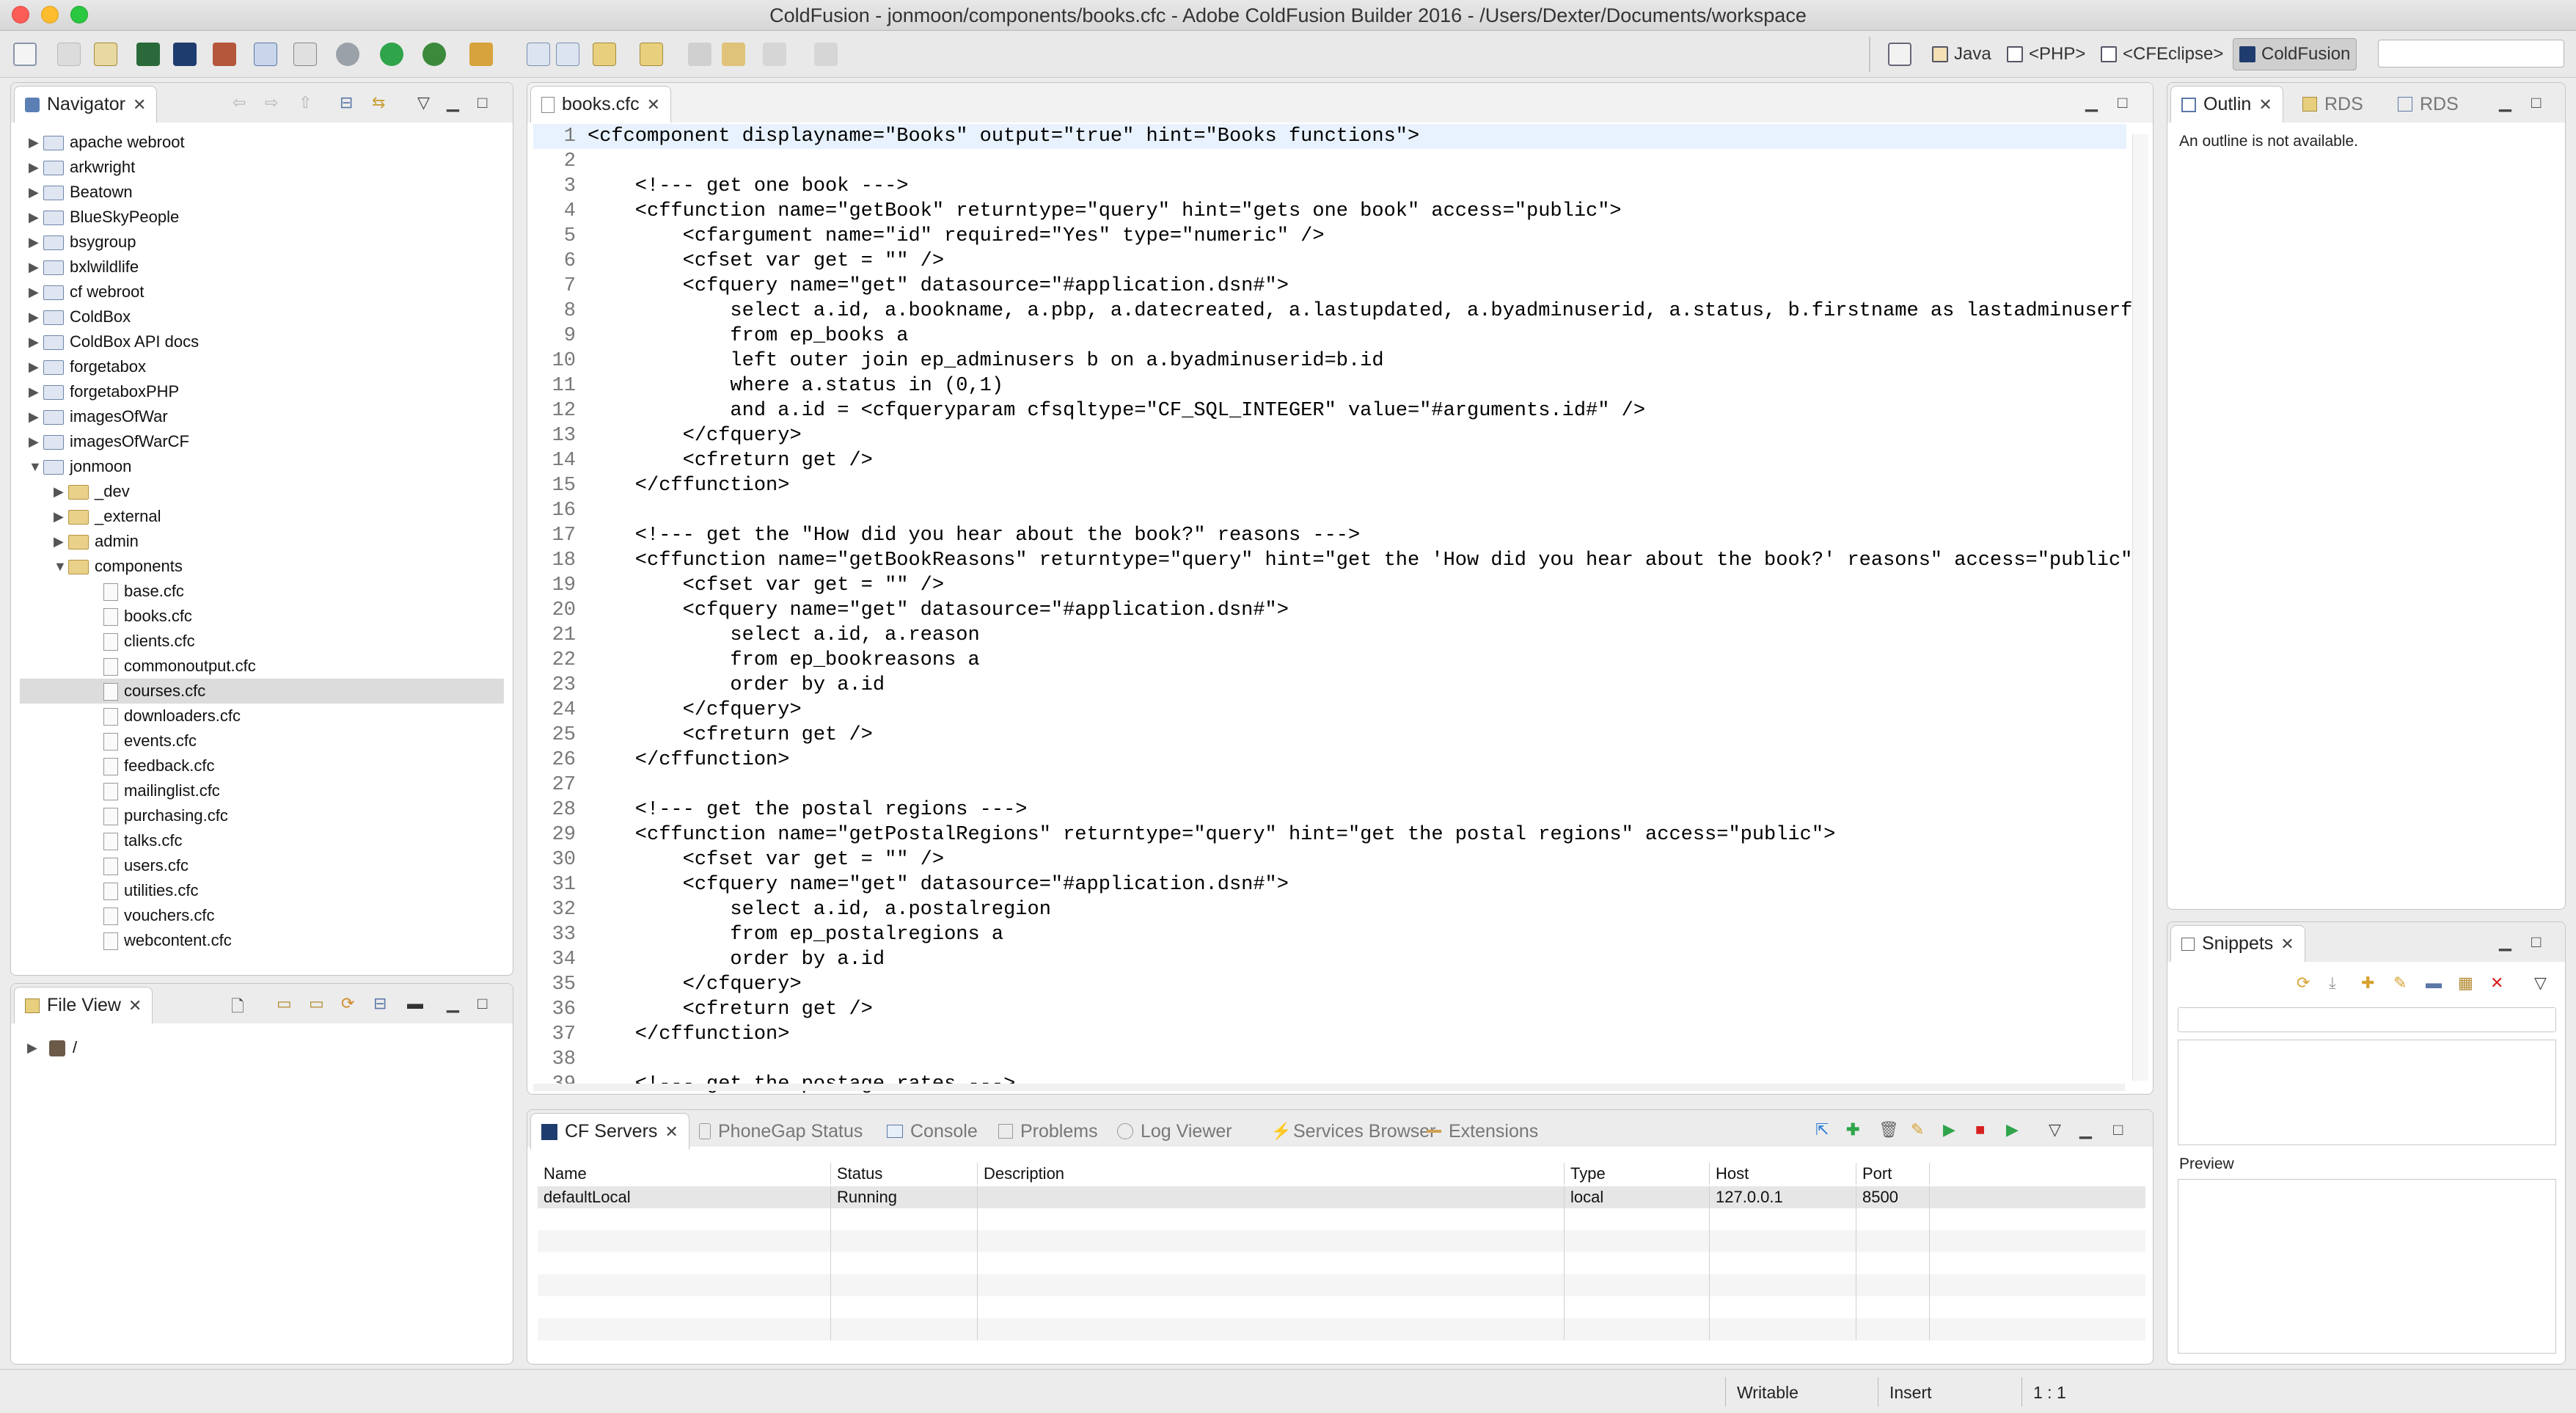  I want to click on code-line: 25 <cfreturn get />, so click(1329, 735).